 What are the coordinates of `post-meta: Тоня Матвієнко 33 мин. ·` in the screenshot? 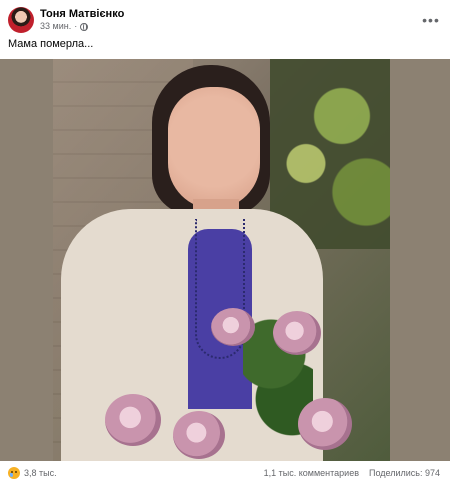 It's located at (82, 20).